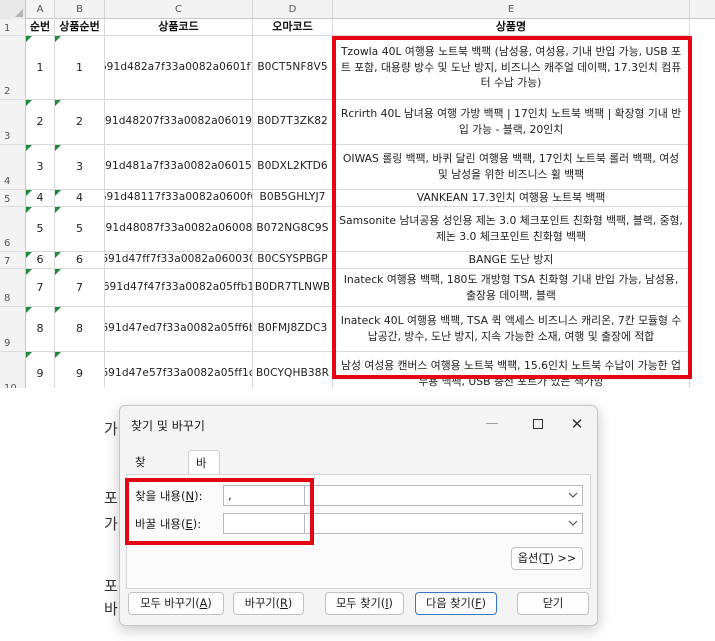  Describe the element at coordinates (577, 424) in the screenshot. I see `close-window-button: ✕` at that location.